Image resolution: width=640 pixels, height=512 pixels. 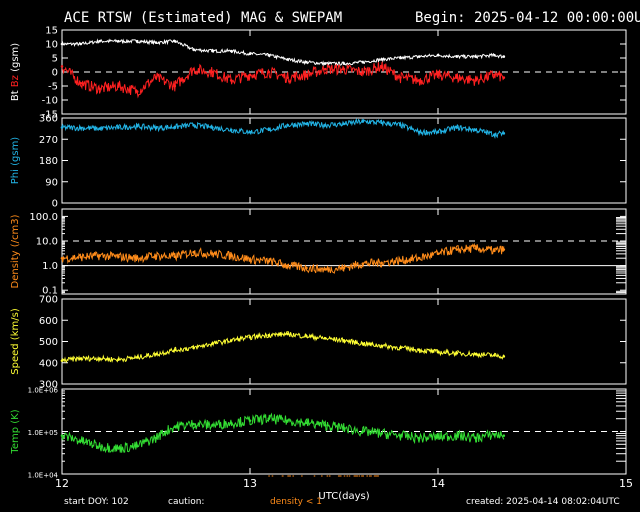 I want to click on series-line-bz, so click(x=283, y=80).